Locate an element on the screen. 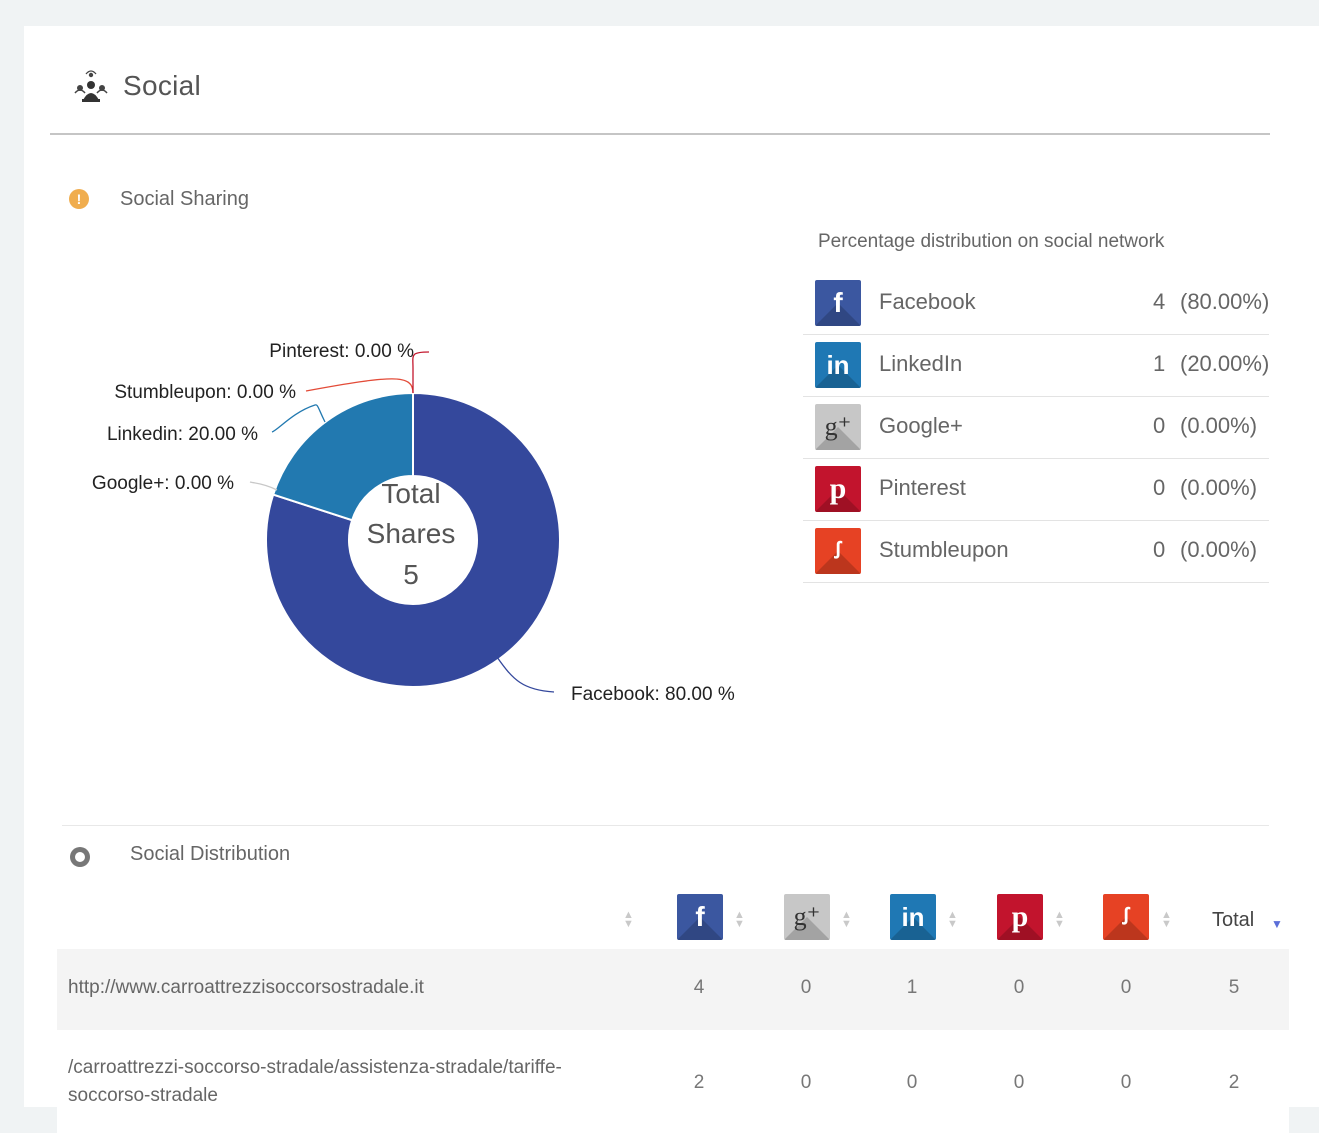 The height and width of the screenshot is (1133, 1319). legend-label: Stumbleupon is located at coordinates (944, 549).